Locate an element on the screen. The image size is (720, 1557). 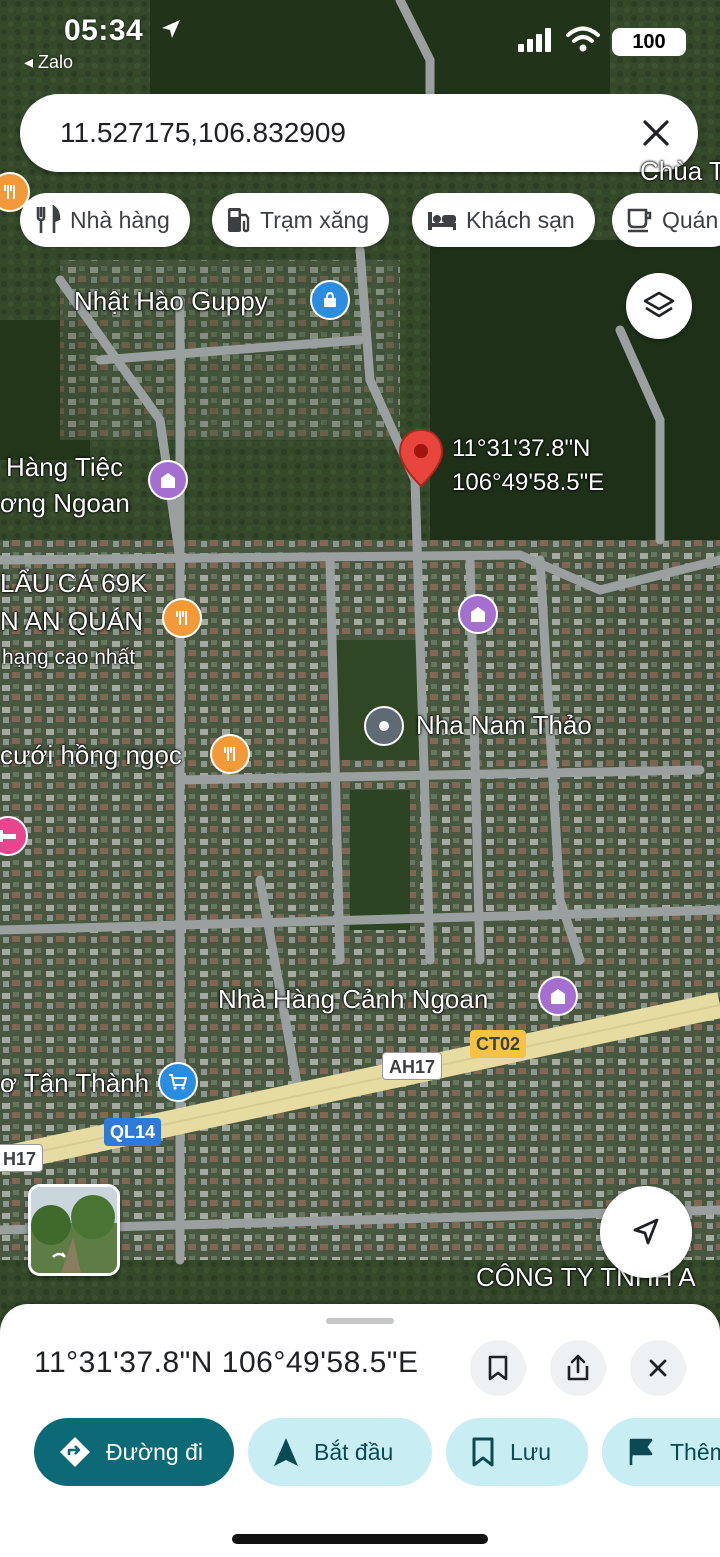
chip-label: Trạm xăng is located at coordinates (315, 219).